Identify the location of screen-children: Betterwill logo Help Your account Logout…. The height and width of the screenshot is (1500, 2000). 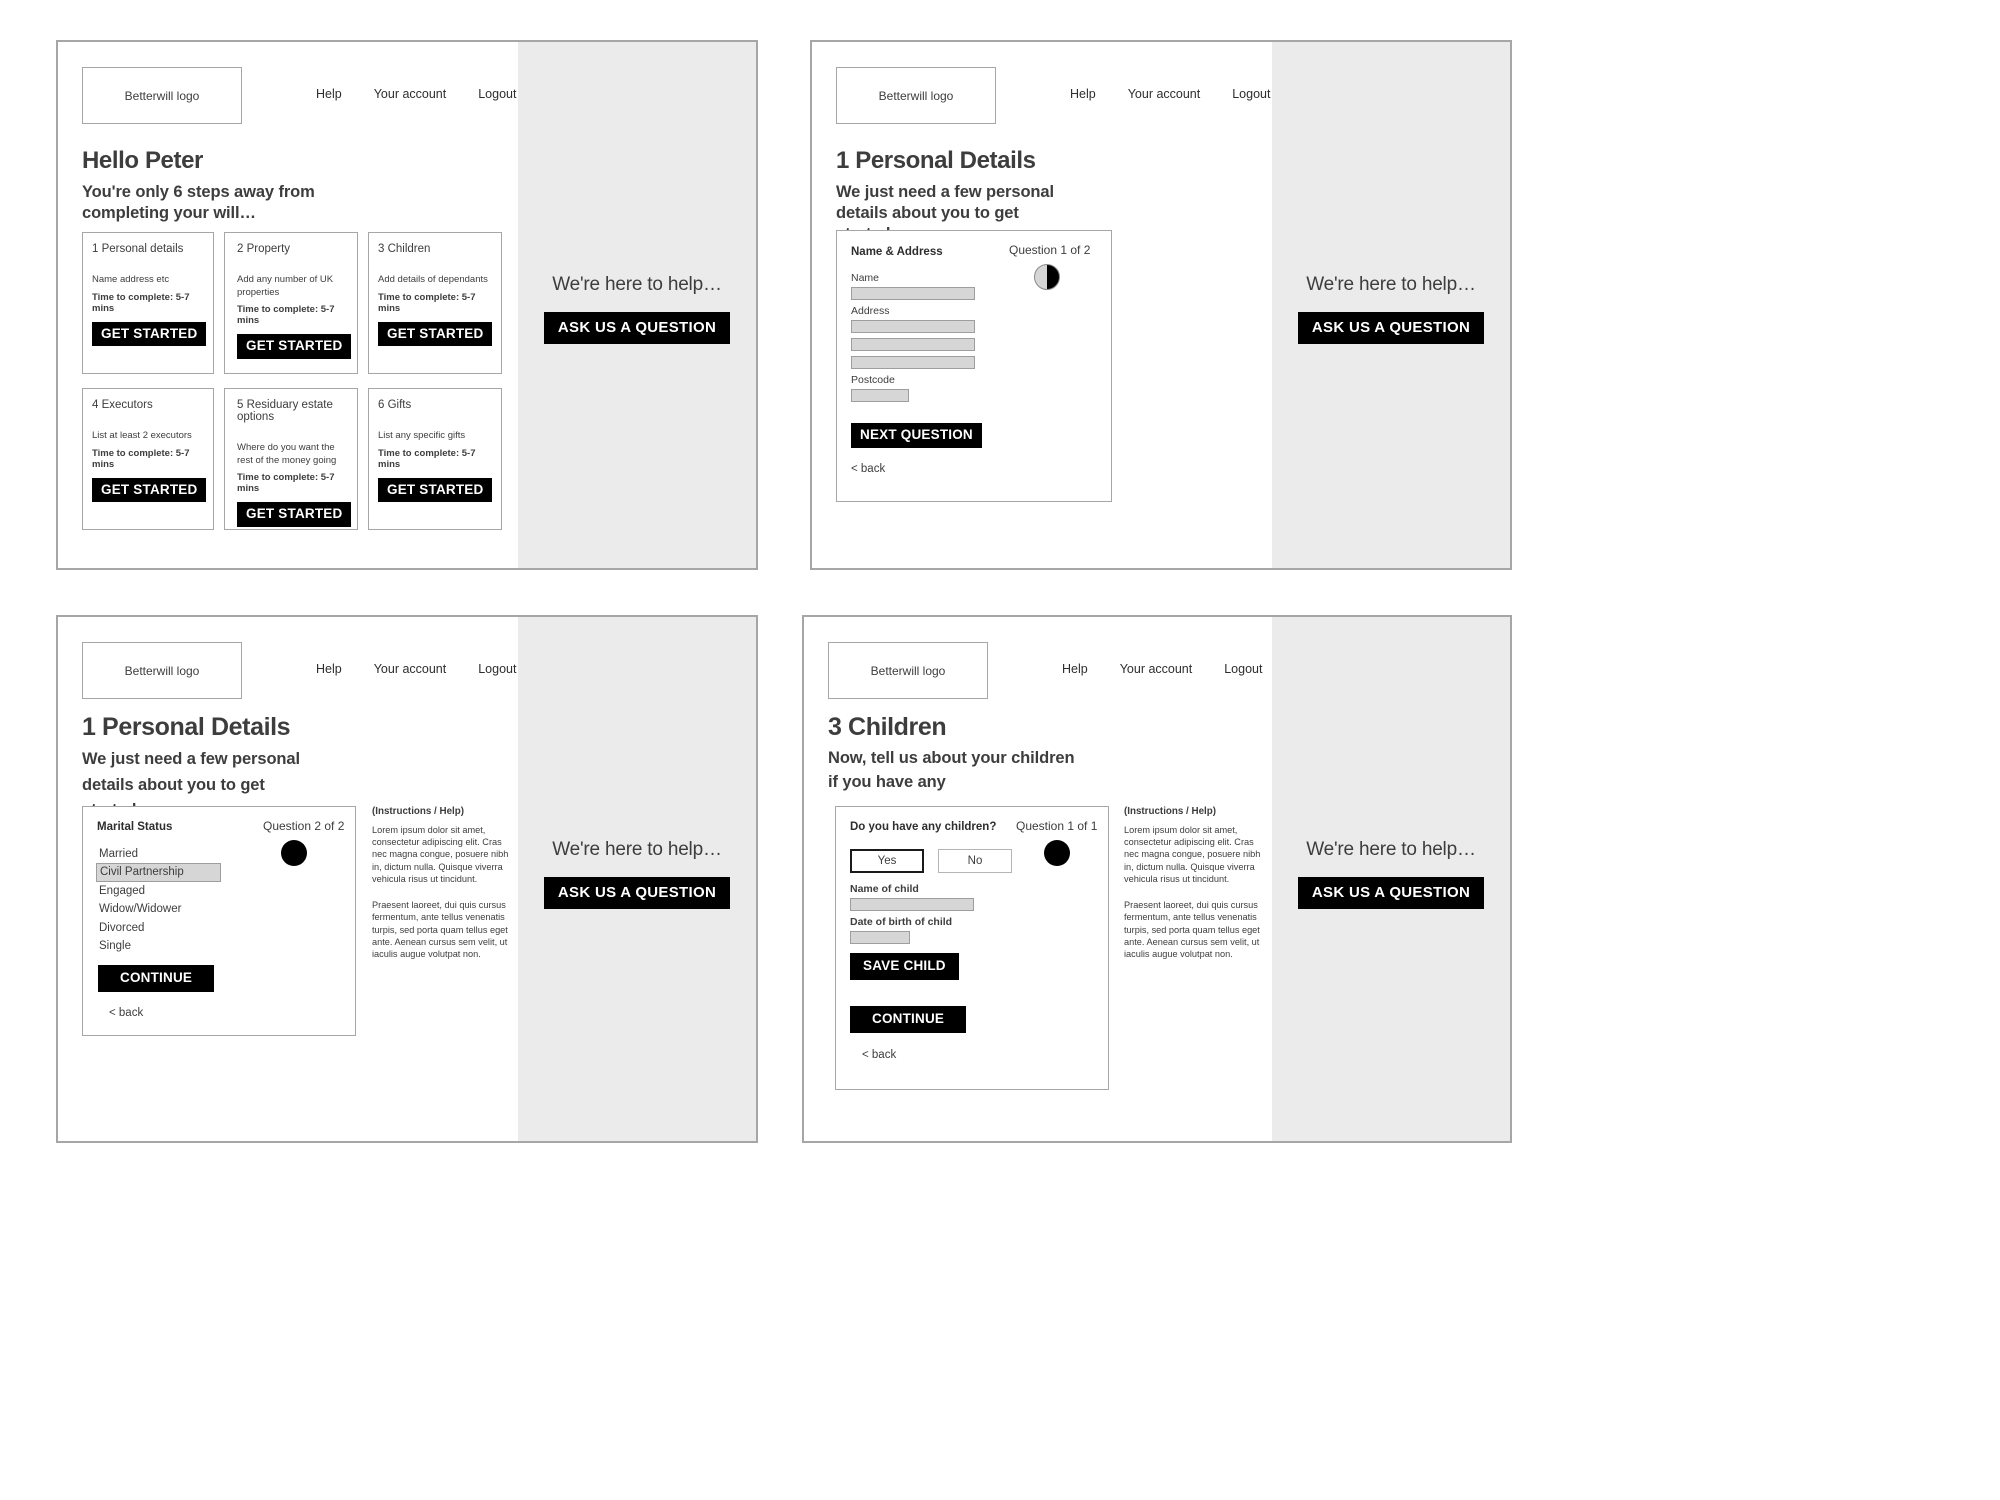
(1157, 879).